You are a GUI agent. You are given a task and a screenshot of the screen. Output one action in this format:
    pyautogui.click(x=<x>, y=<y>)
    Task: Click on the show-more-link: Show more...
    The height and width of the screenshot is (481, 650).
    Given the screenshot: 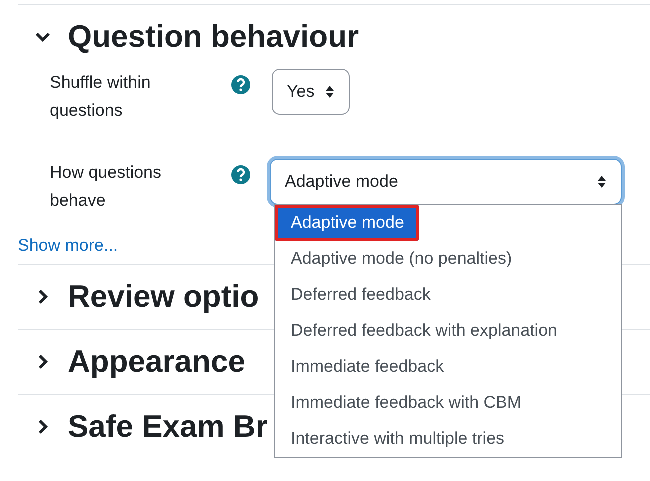 What is the action you would take?
    pyautogui.click(x=68, y=245)
    